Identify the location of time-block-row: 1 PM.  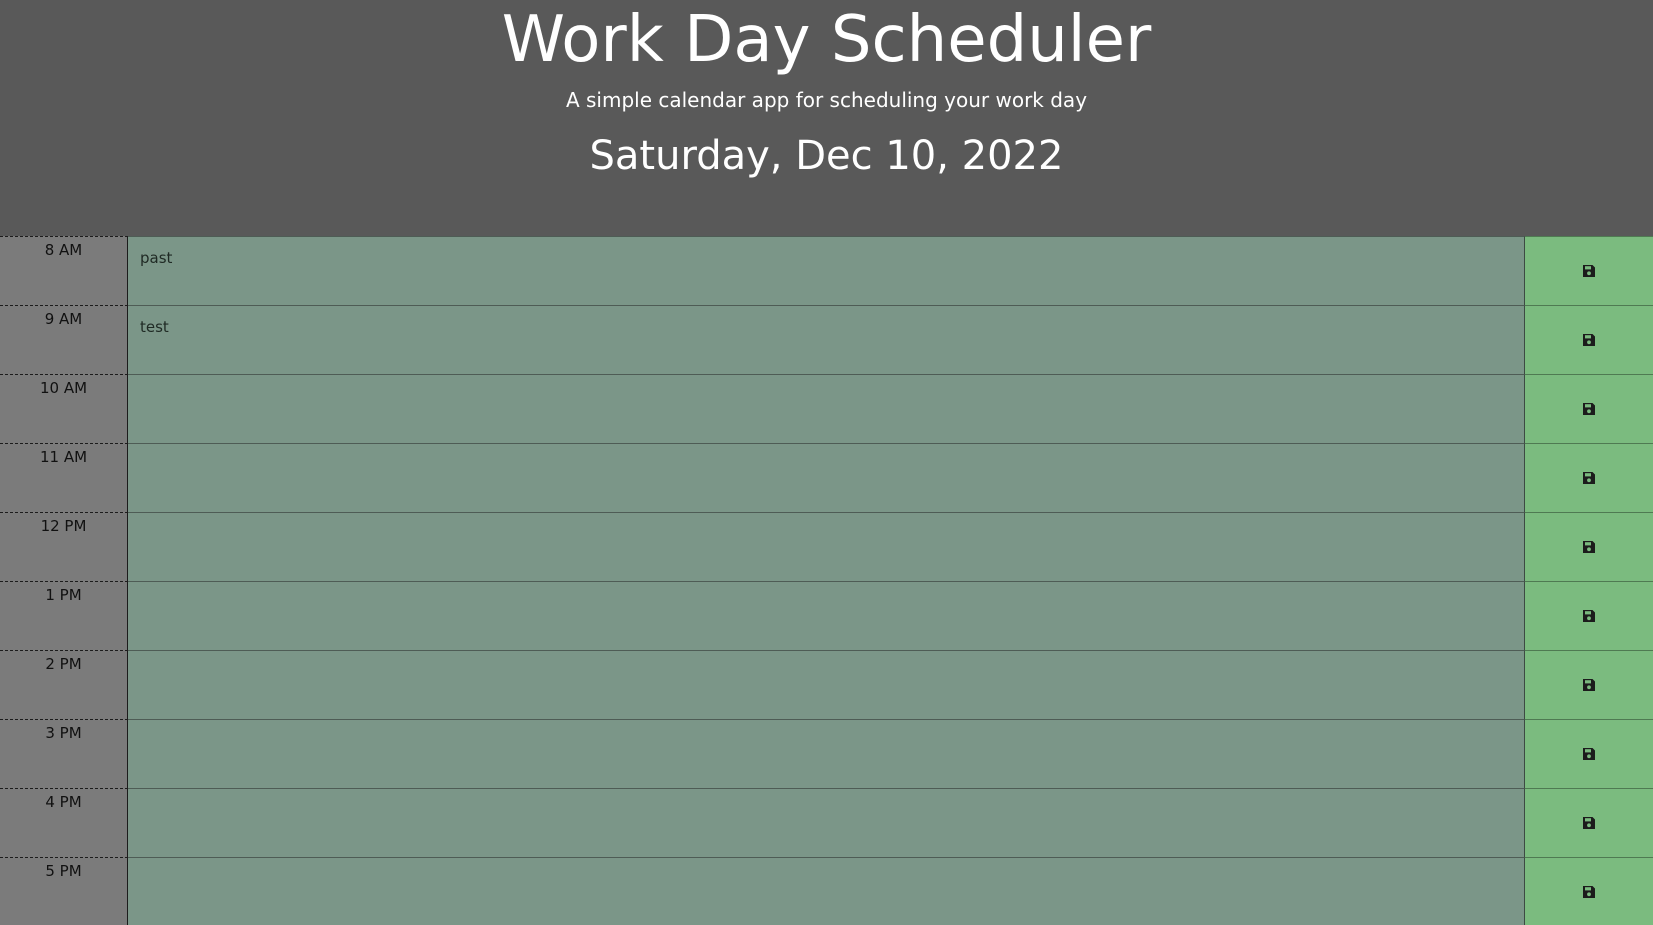
(826, 615).